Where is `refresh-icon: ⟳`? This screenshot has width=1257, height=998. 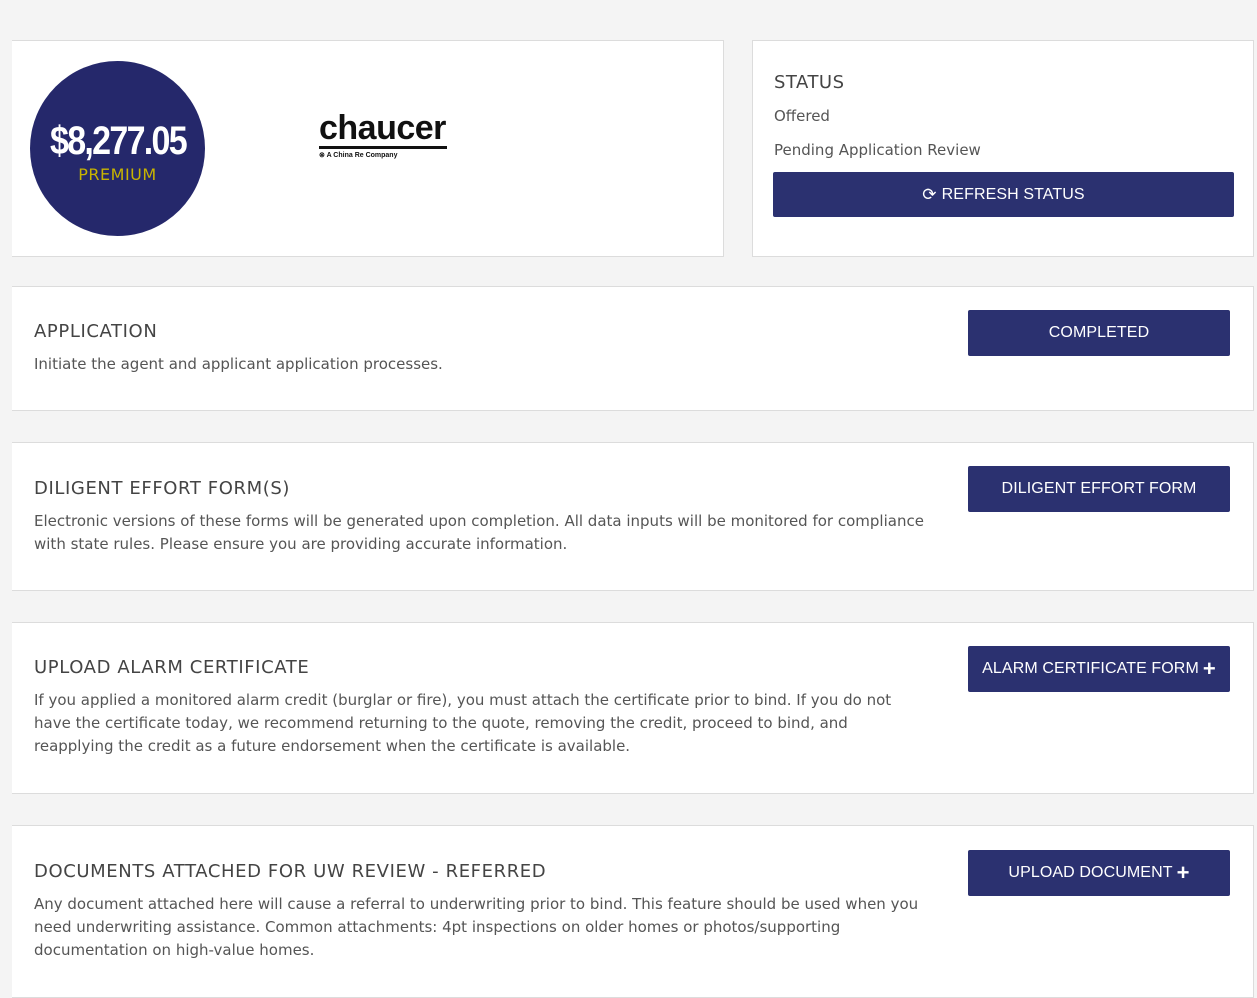 refresh-icon: ⟳ is located at coordinates (929, 194).